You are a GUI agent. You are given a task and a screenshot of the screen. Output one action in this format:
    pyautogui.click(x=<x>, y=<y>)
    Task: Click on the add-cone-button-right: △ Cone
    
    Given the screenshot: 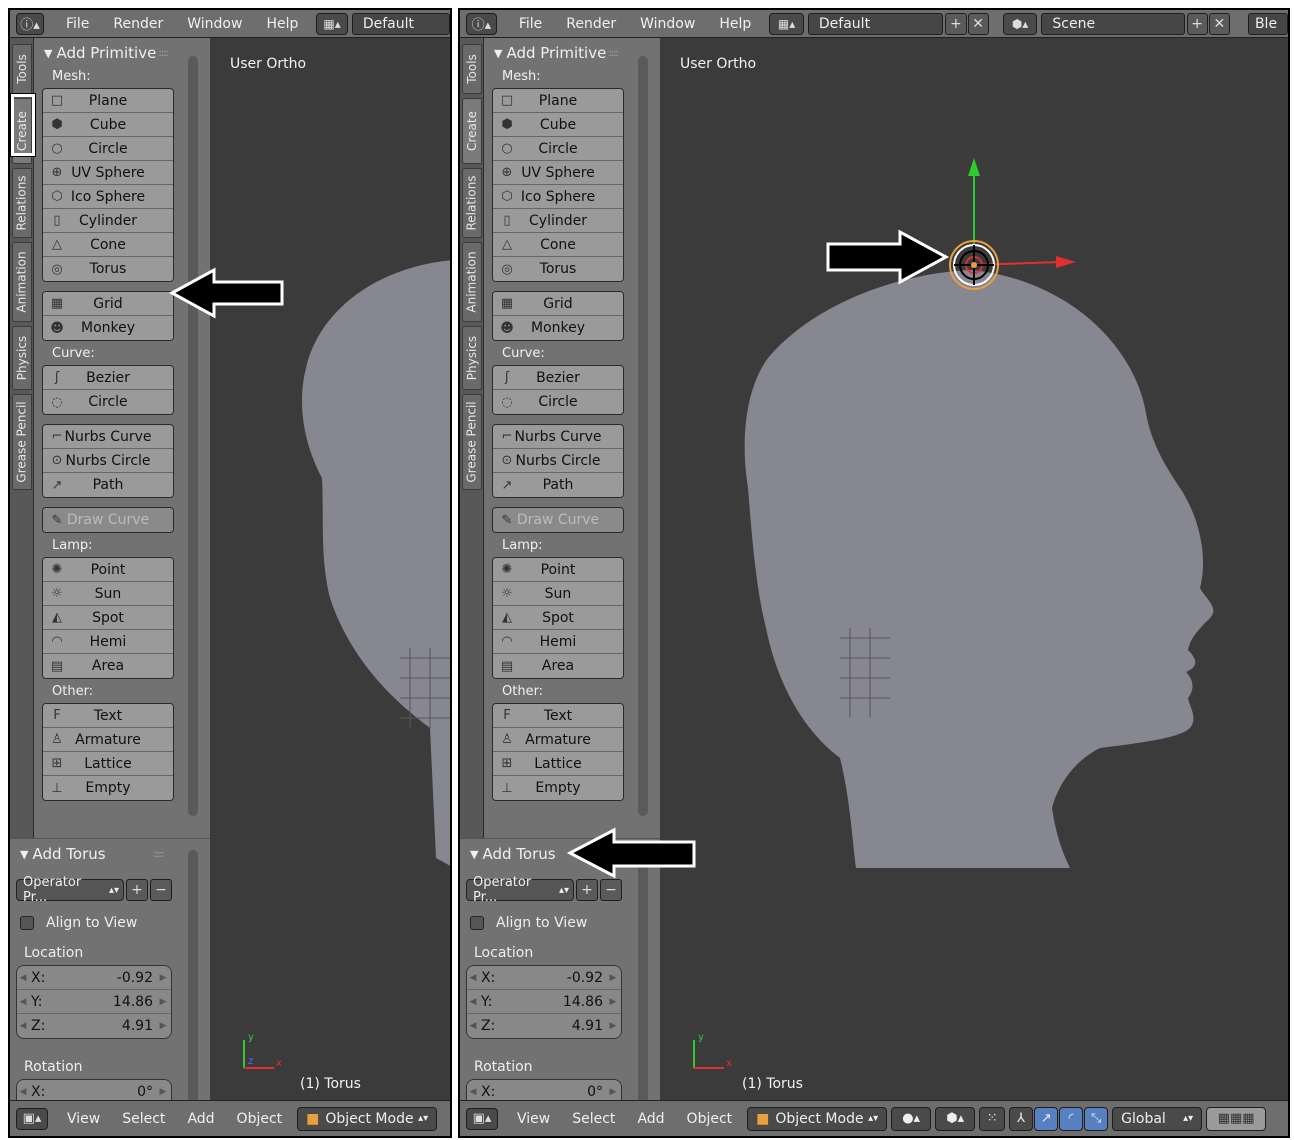 What is the action you would take?
    pyautogui.click(x=558, y=245)
    